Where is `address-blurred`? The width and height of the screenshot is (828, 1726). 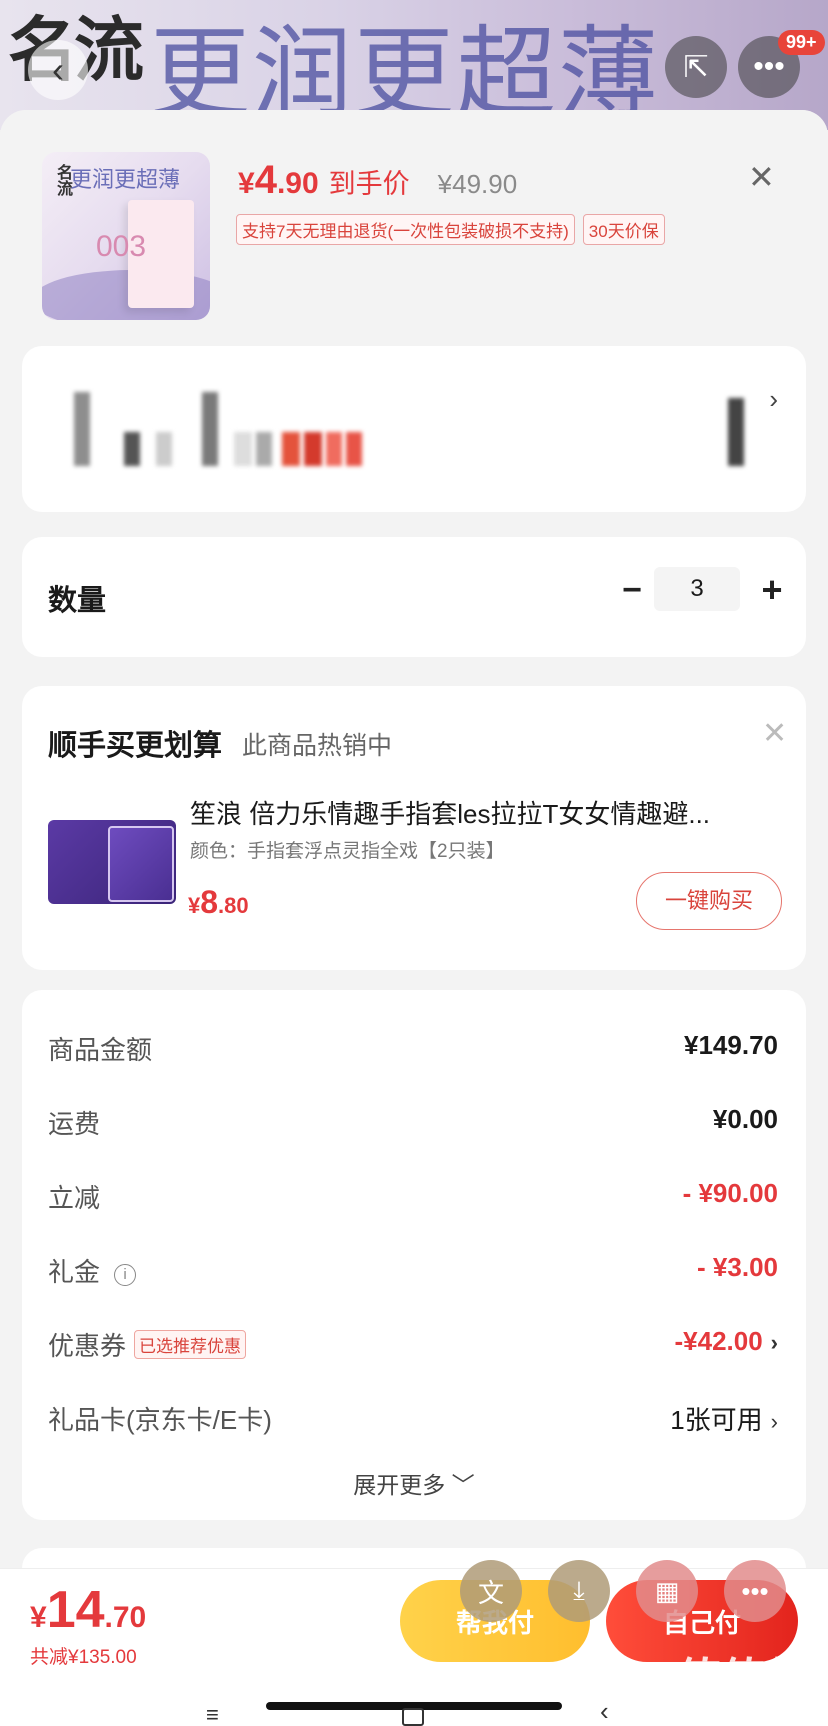
address-blurred is located at coordinates (402, 431).